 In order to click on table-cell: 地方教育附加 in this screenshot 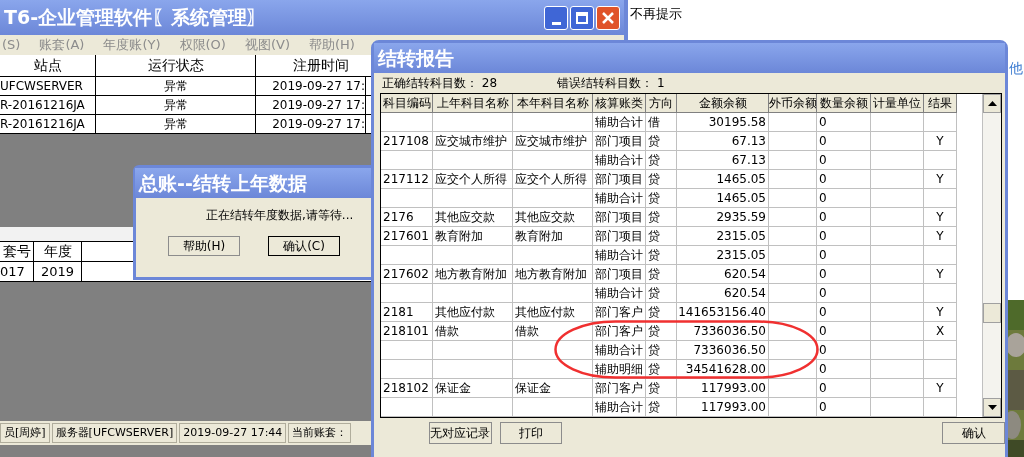, I will do `click(473, 274)`.